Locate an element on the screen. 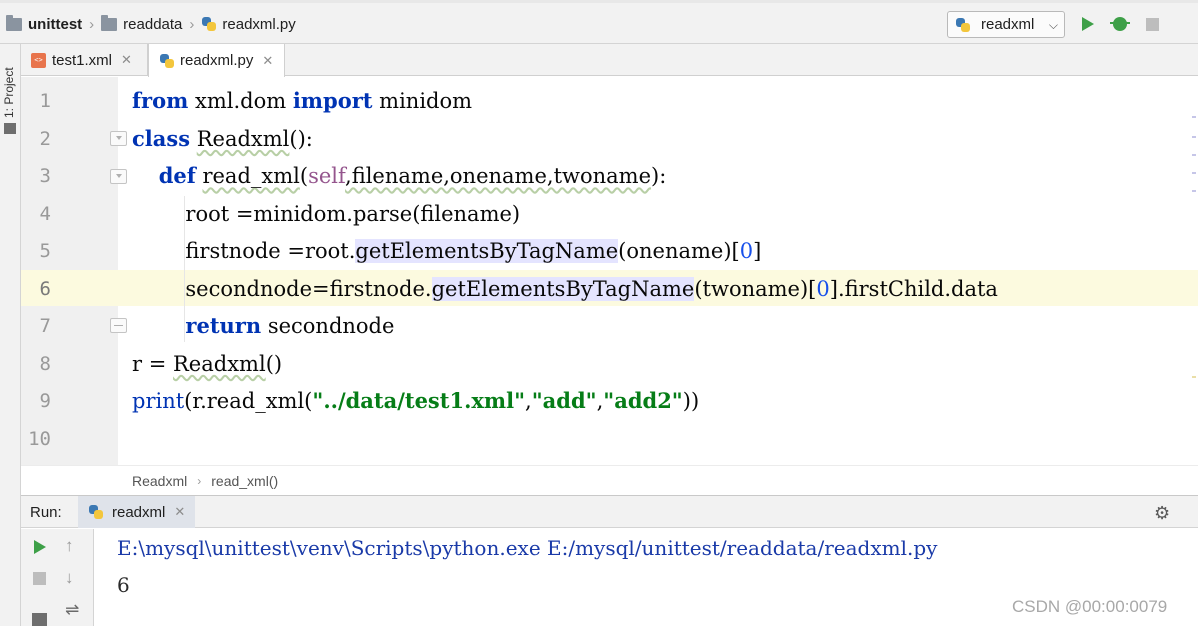  line-number: 1 is located at coordinates (36, 101).